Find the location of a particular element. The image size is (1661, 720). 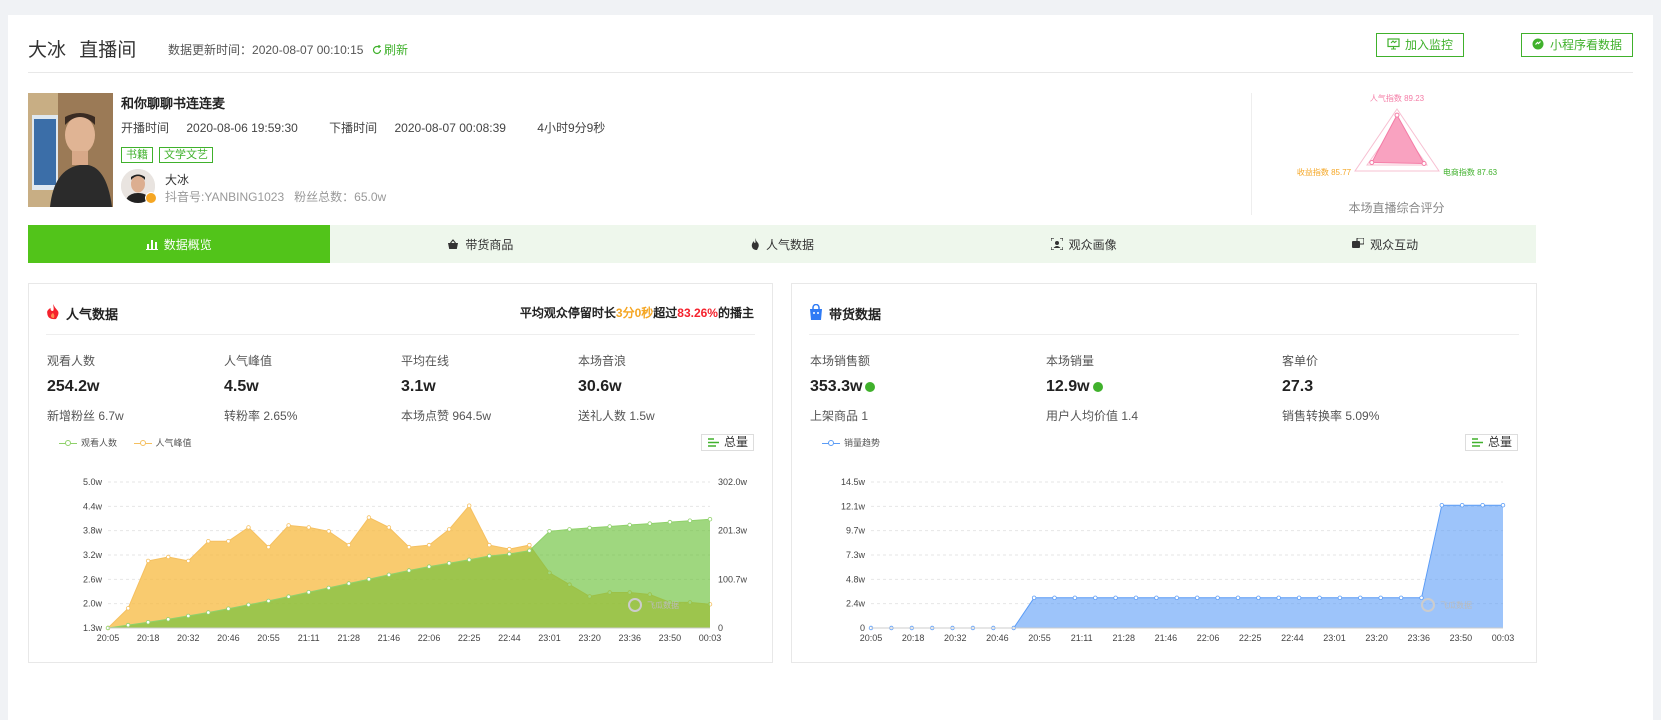

tab-audience-interaction: 观众互动 is located at coordinates (1385, 244).